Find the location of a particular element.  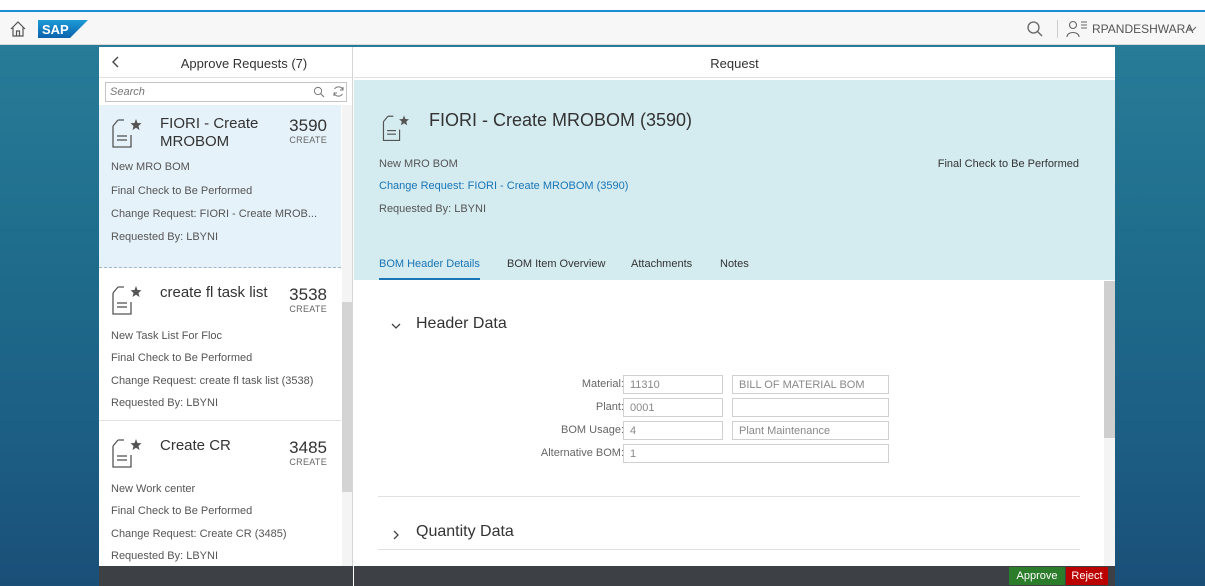

approve-button: Approve is located at coordinates (1037, 576).